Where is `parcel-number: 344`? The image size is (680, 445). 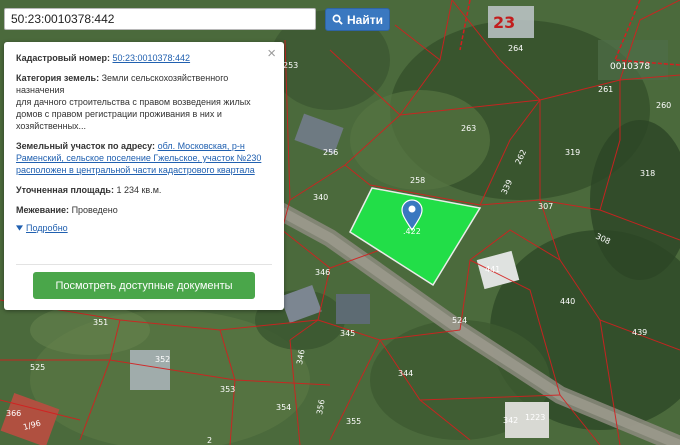 parcel-number: 344 is located at coordinates (405, 373).